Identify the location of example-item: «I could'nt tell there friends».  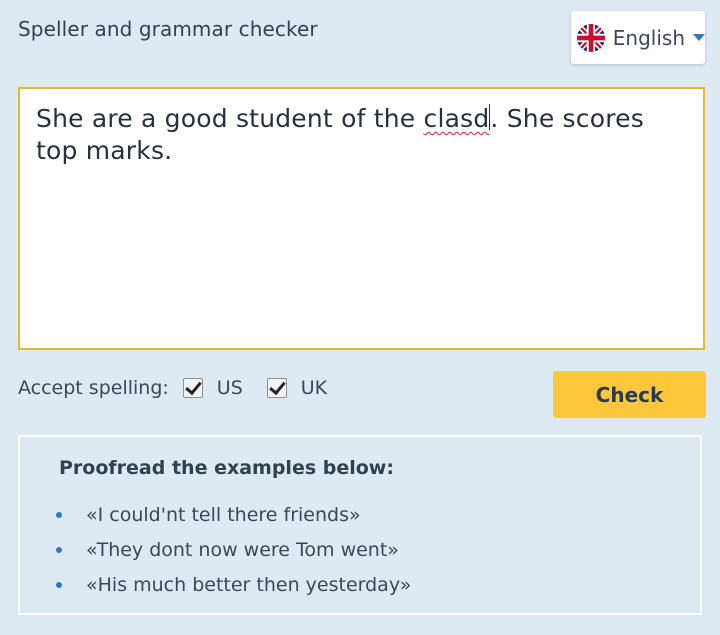
(233, 514).